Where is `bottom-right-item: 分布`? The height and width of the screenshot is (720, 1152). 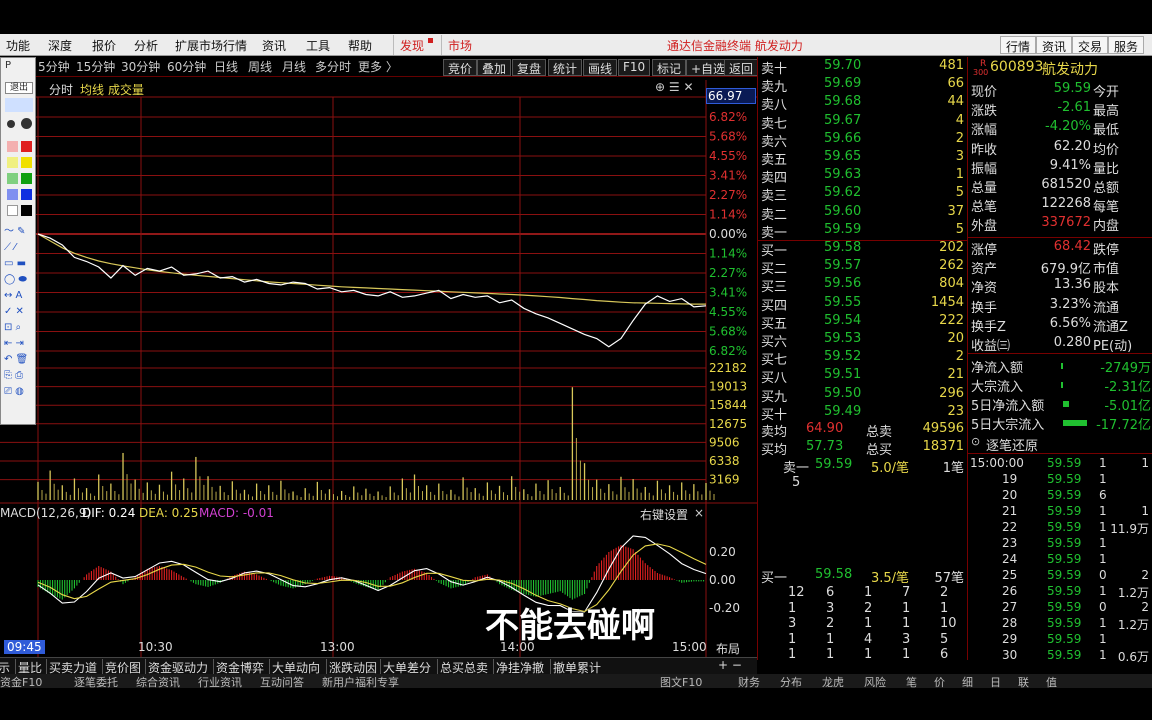 bottom-right-item: 分布 is located at coordinates (791, 681).